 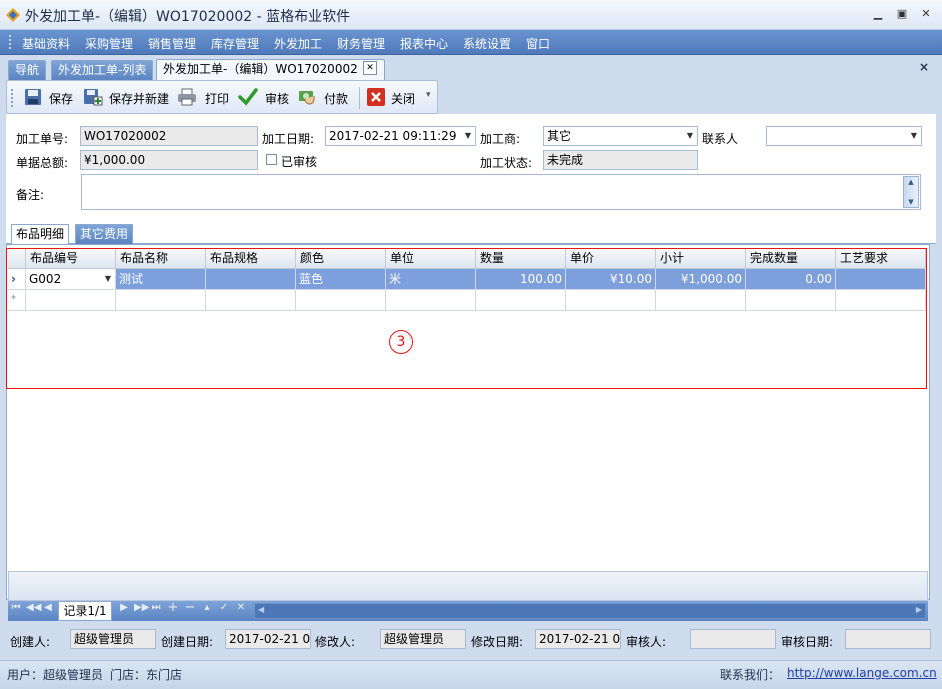 What do you see at coordinates (13, 15) in the screenshot?
I see `app-logo-icon` at bounding box center [13, 15].